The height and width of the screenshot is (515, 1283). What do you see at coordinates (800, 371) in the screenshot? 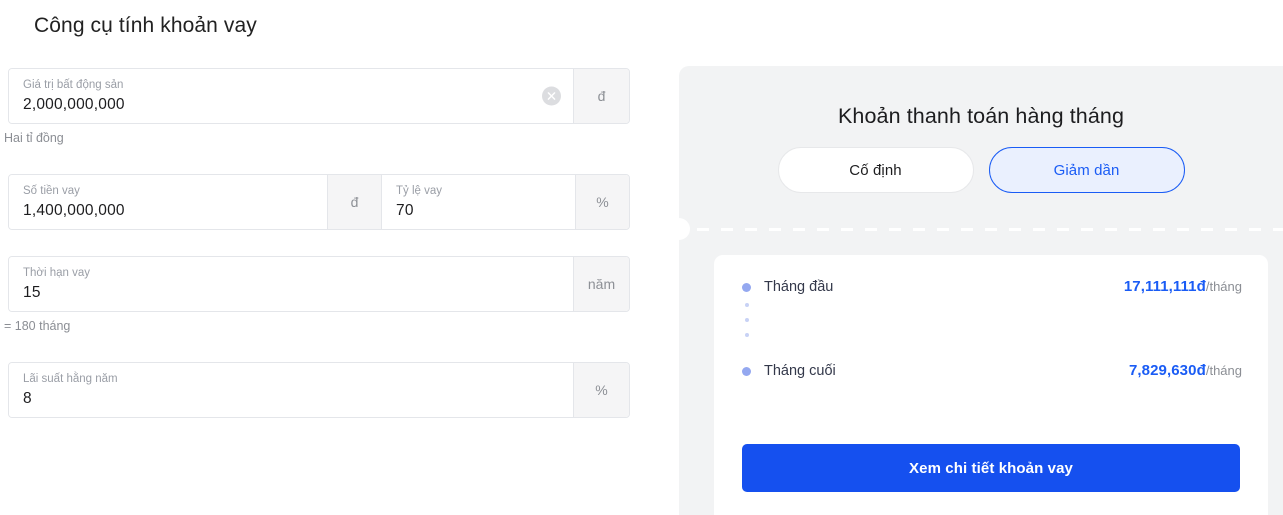
I see `result-last-month-label: Tháng cuối` at bounding box center [800, 371].